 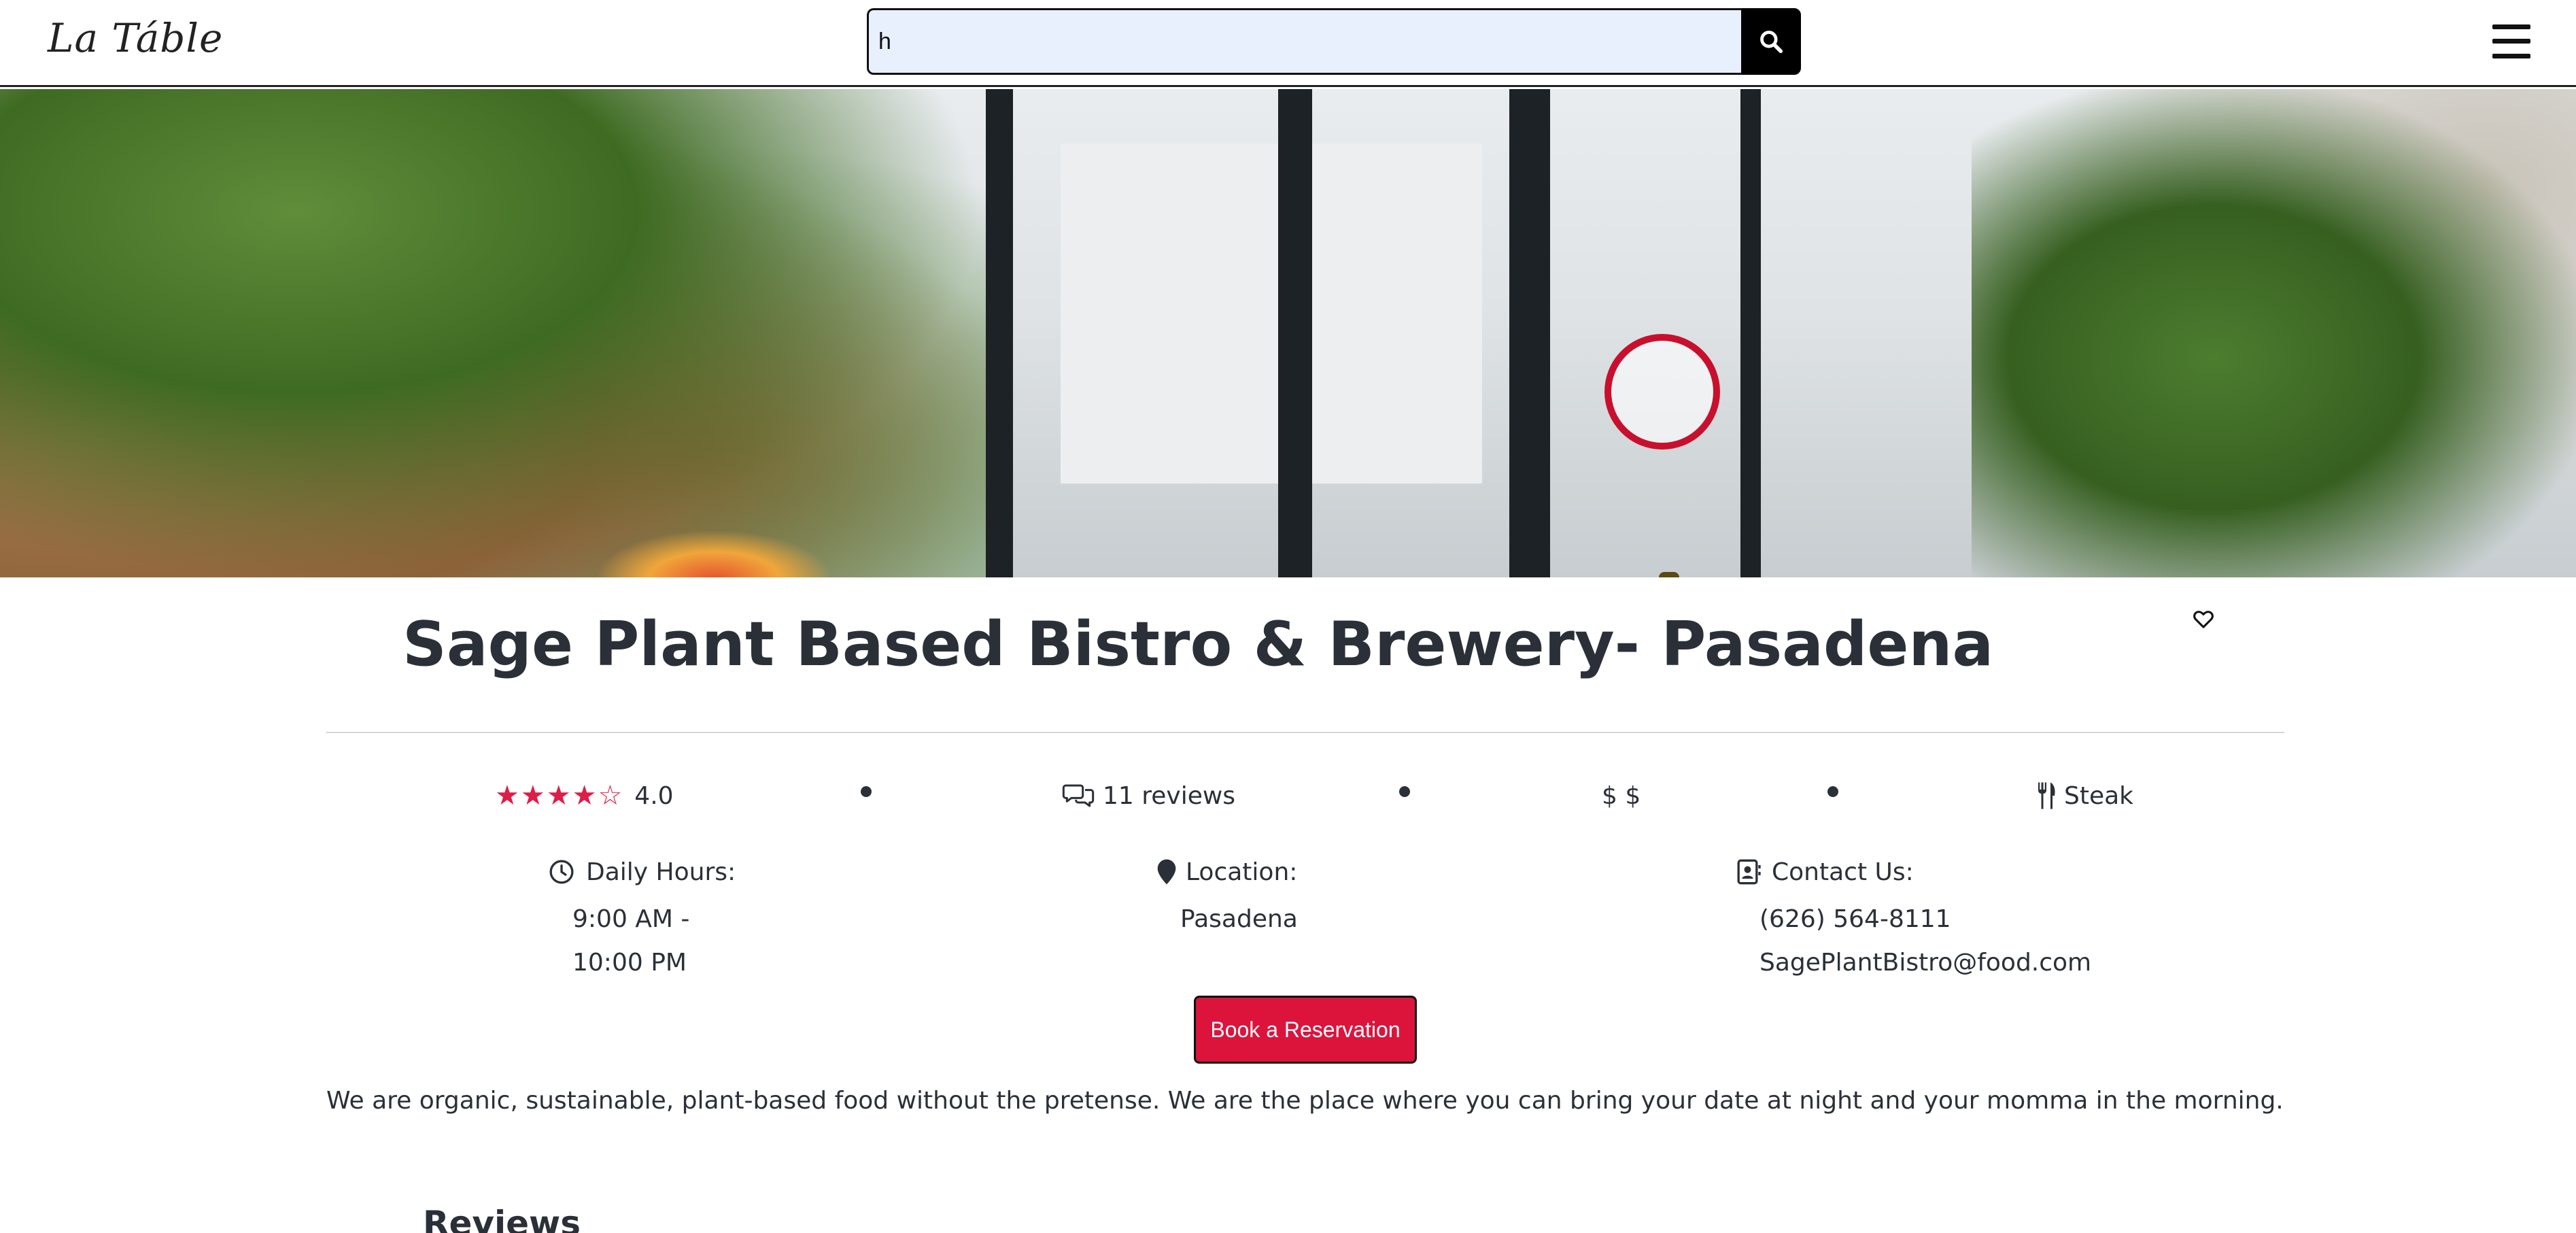 I want to click on clock-icon, so click(x=561, y=872).